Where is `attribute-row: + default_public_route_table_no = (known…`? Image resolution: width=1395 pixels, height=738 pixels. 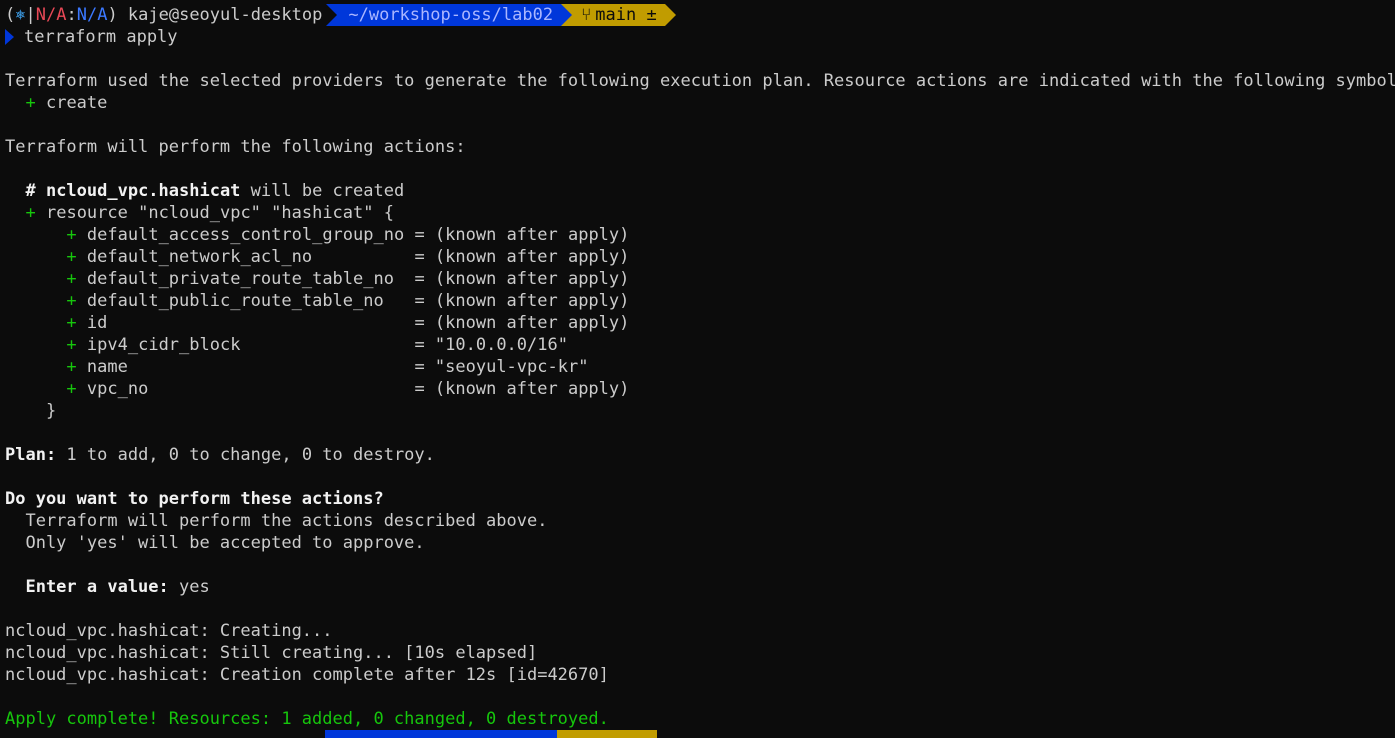 attribute-row: + default_public_route_table_no = (known… is located at coordinates (700, 301).